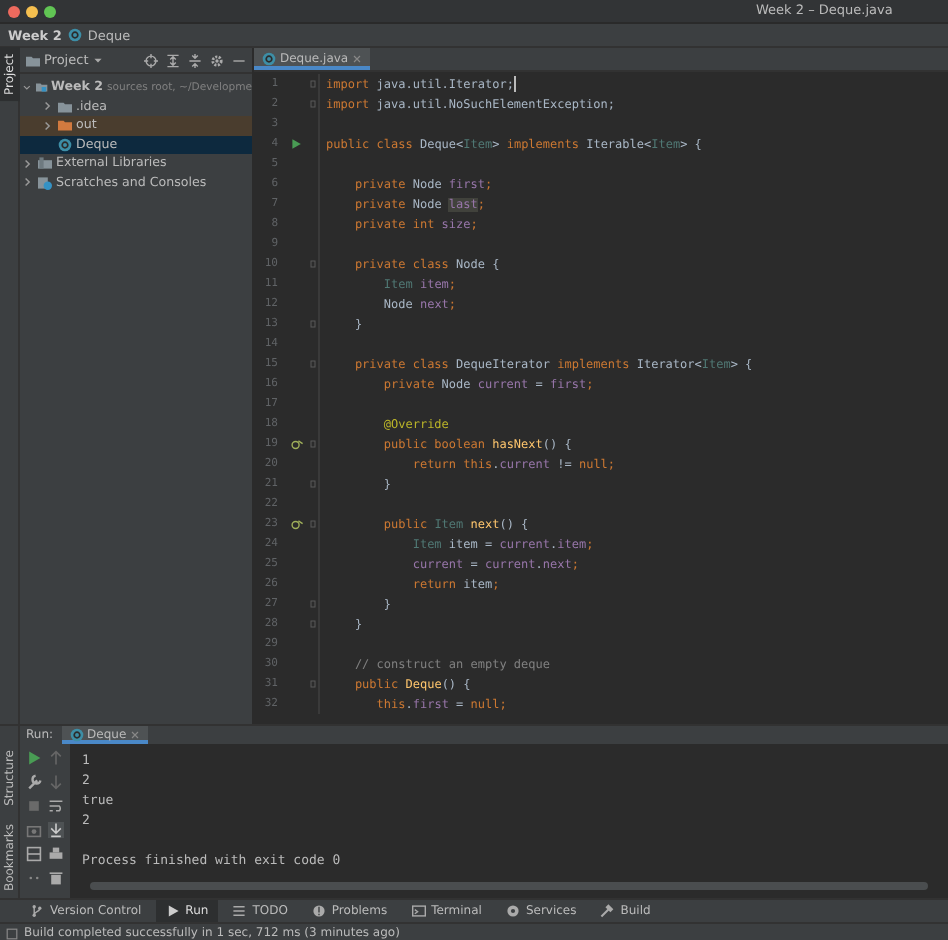 This screenshot has height=940, width=948. What do you see at coordinates (32, 11) in the screenshot?
I see `minimize-light` at bounding box center [32, 11].